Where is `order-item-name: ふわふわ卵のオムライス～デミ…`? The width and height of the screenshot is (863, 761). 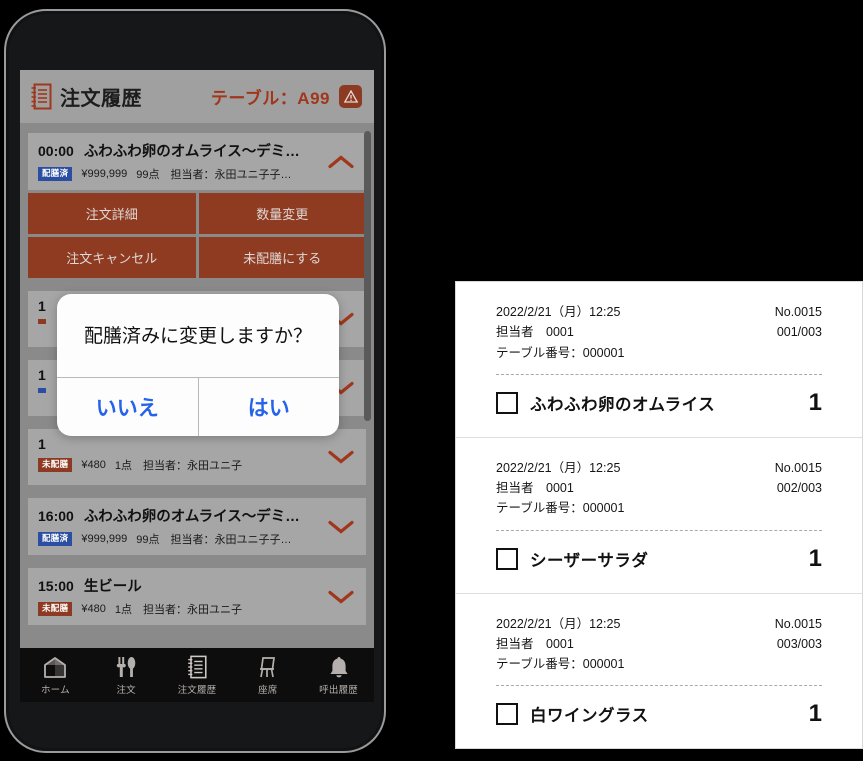 order-item-name: ふわふわ卵のオムライス～デミ… is located at coordinates (191, 517).